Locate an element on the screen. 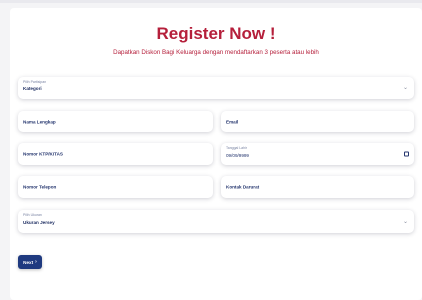 This screenshot has height=300, width=422. calendar-icon is located at coordinates (406, 154).